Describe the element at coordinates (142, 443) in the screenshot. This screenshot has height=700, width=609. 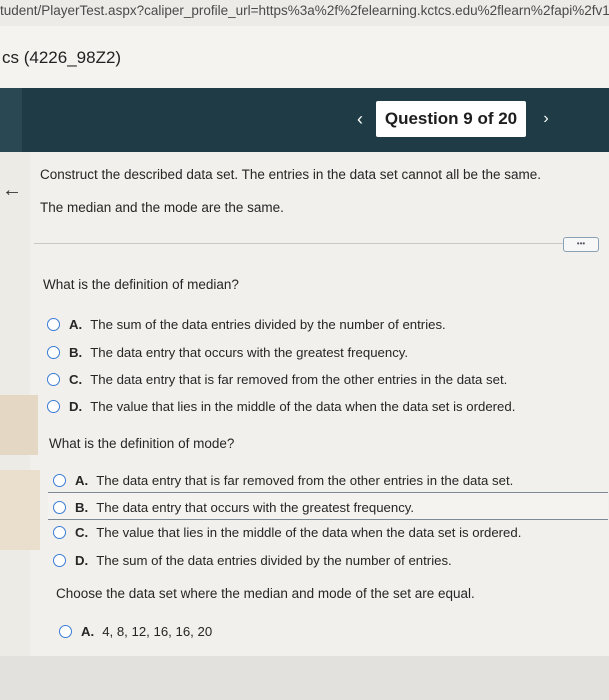
I see `mode-question: What is the definition of mode?` at that location.